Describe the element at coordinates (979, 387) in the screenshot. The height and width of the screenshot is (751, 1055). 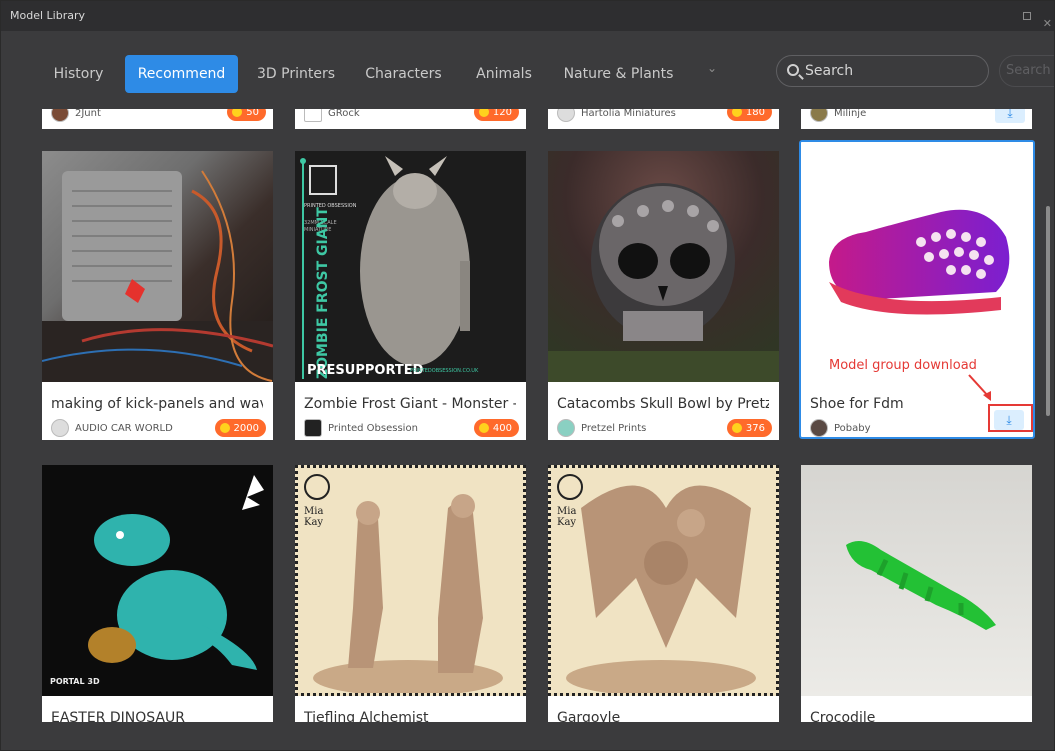
I see `annotation-arrow-icon` at that location.